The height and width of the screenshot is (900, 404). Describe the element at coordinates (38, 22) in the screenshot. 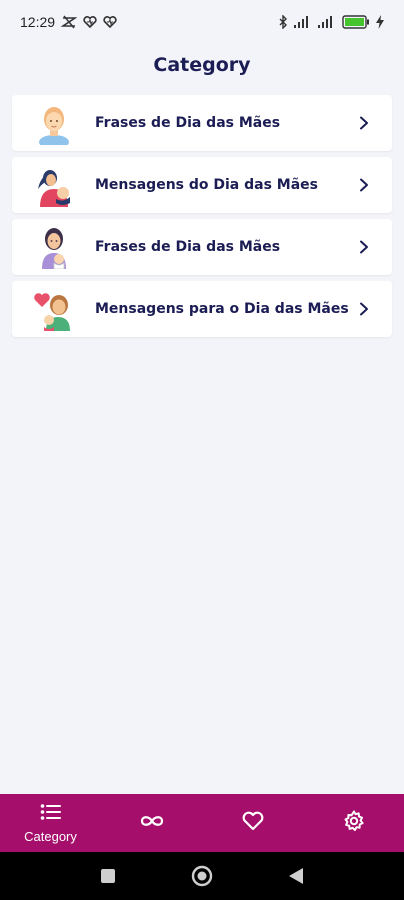

I see `status-time: 12:29` at that location.